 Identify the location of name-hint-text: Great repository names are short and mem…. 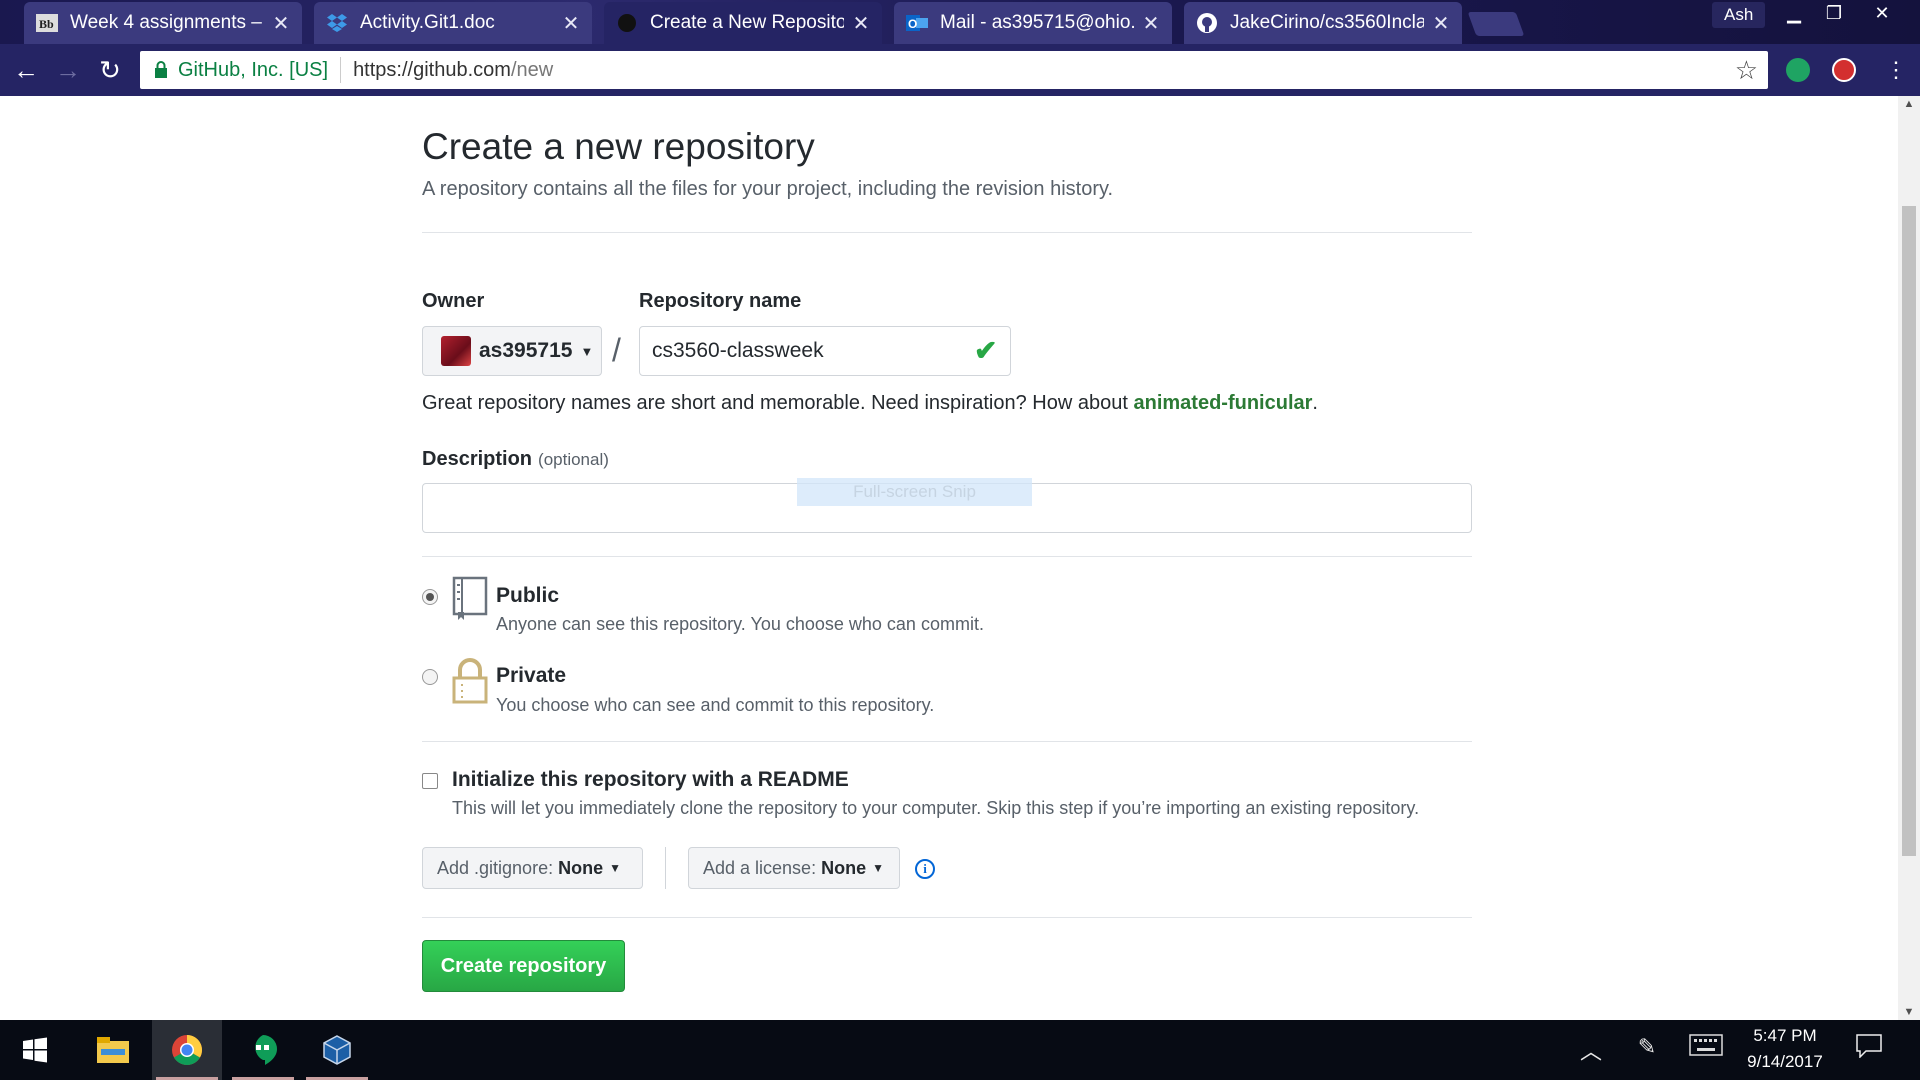
(778, 403).